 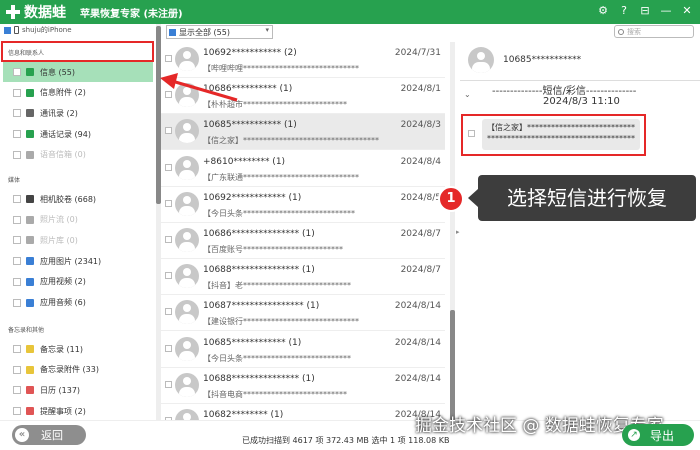 What do you see at coordinates (78, 349) in the screenshot?
I see `sidebar-item: 备忘录 (11)` at bounding box center [78, 349].